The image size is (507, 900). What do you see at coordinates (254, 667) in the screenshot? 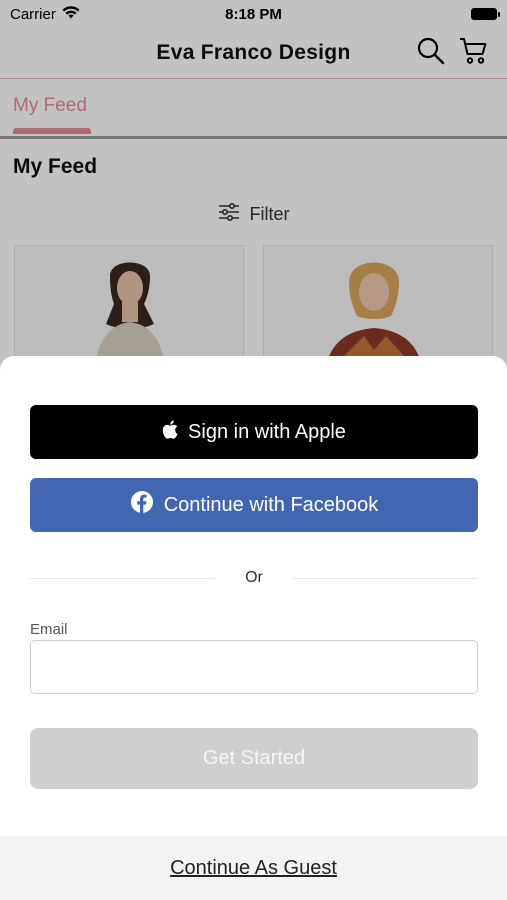
I see `email-field` at bounding box center [254, 667].